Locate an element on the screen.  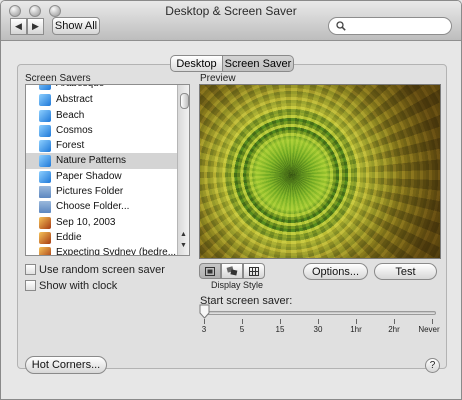
tab-screen-saver: Screen Saver is located at coordinates (258, 63).